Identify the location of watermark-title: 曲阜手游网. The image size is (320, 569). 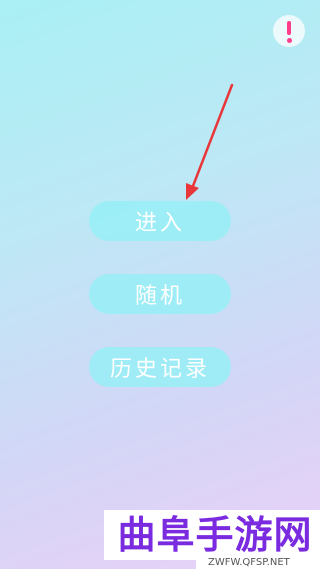
(212, 535).